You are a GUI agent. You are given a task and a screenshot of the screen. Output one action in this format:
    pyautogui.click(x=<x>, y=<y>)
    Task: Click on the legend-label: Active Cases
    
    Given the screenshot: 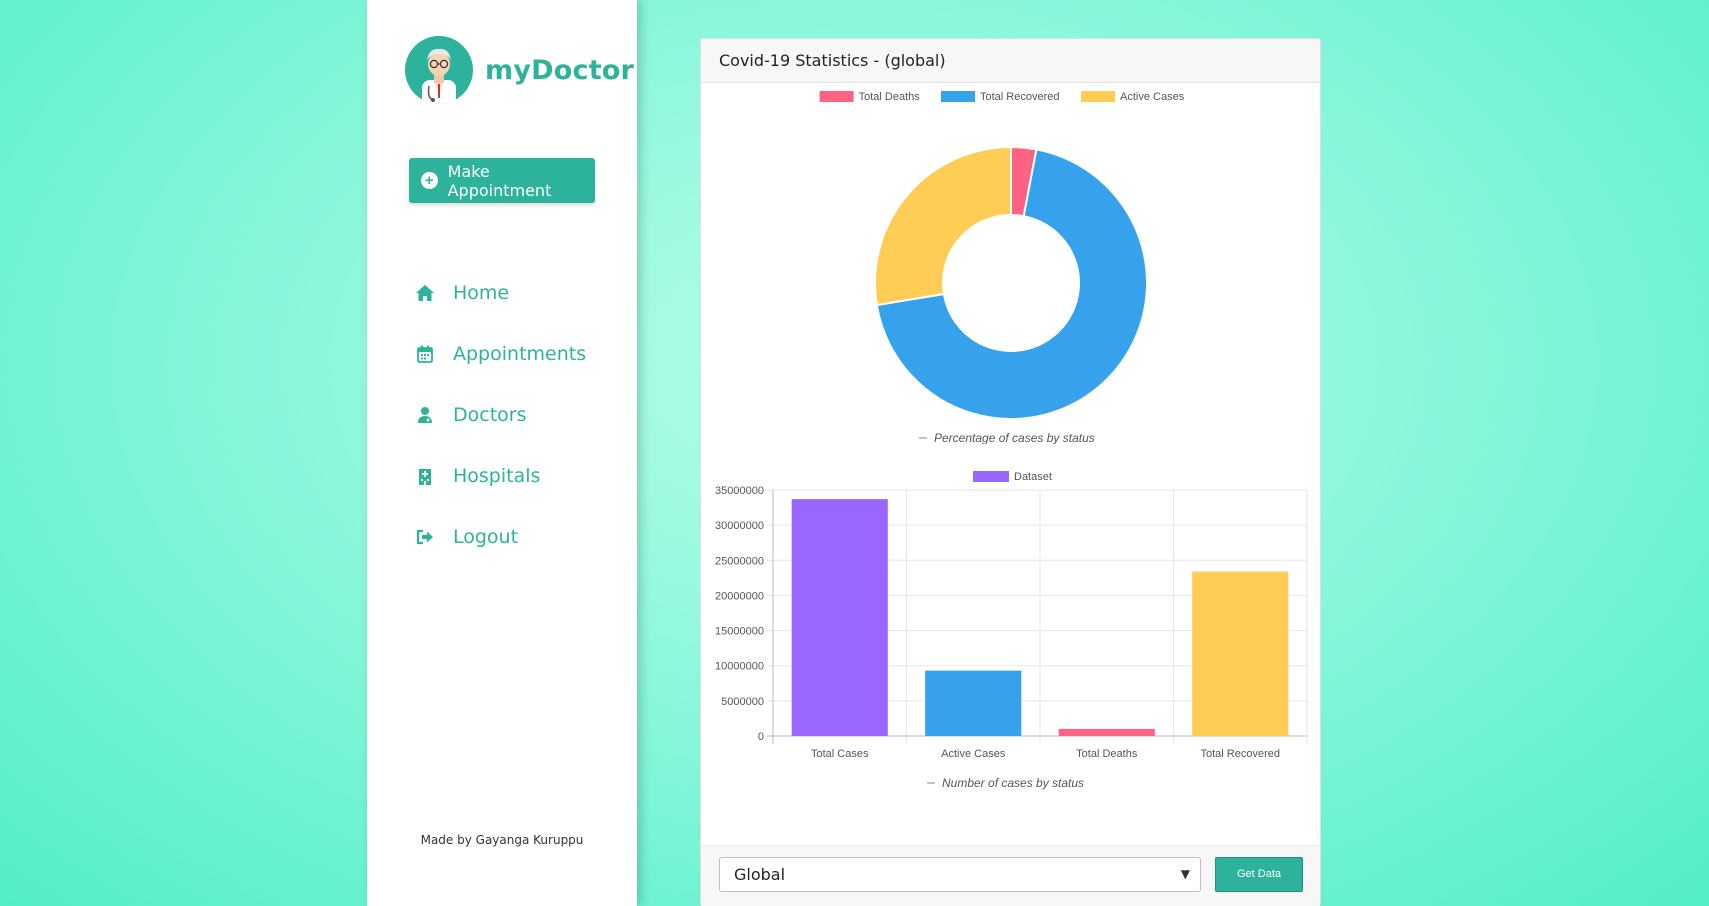 What is the action you would take?
    pyautogui.click(x=1152, y=97)
    